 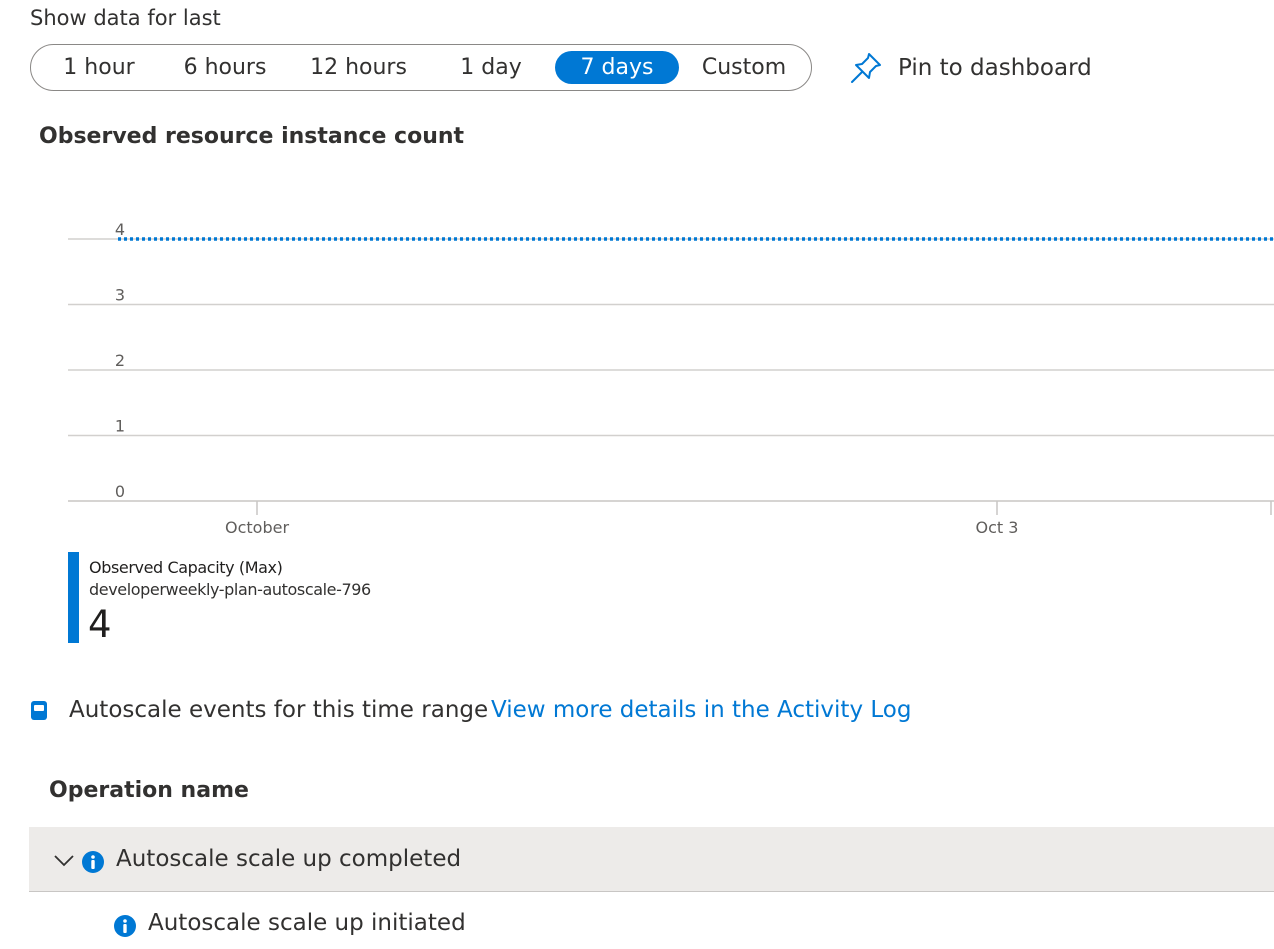 I want to click on y-tick-label: 0, so click(x=120, y=491).